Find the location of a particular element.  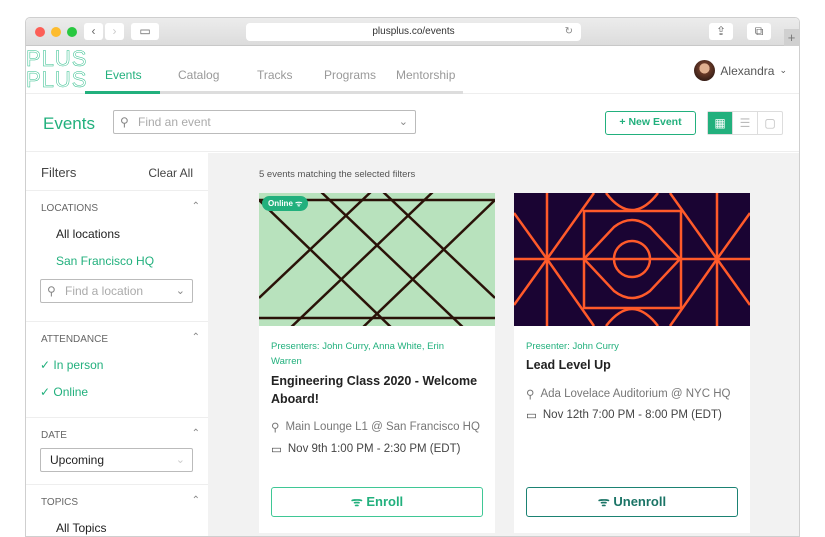

enroll-button: ᯤ Enroll is located at coordinates (377, 502).